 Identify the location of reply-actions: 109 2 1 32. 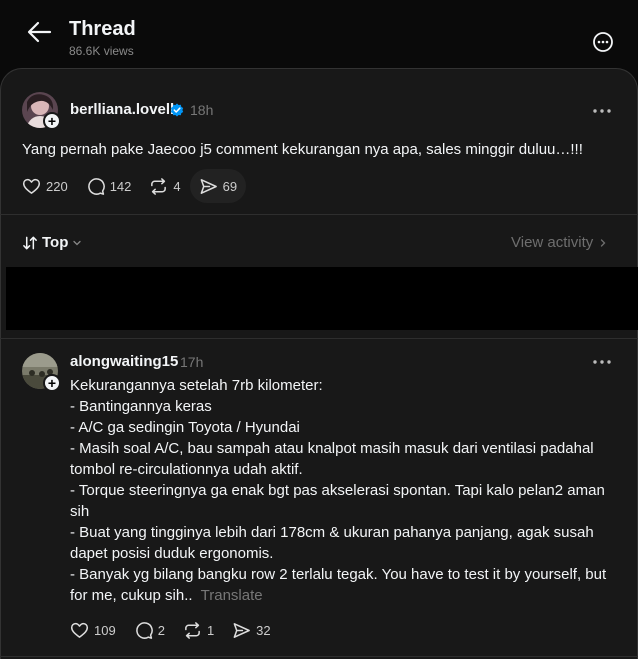
(170, 630).